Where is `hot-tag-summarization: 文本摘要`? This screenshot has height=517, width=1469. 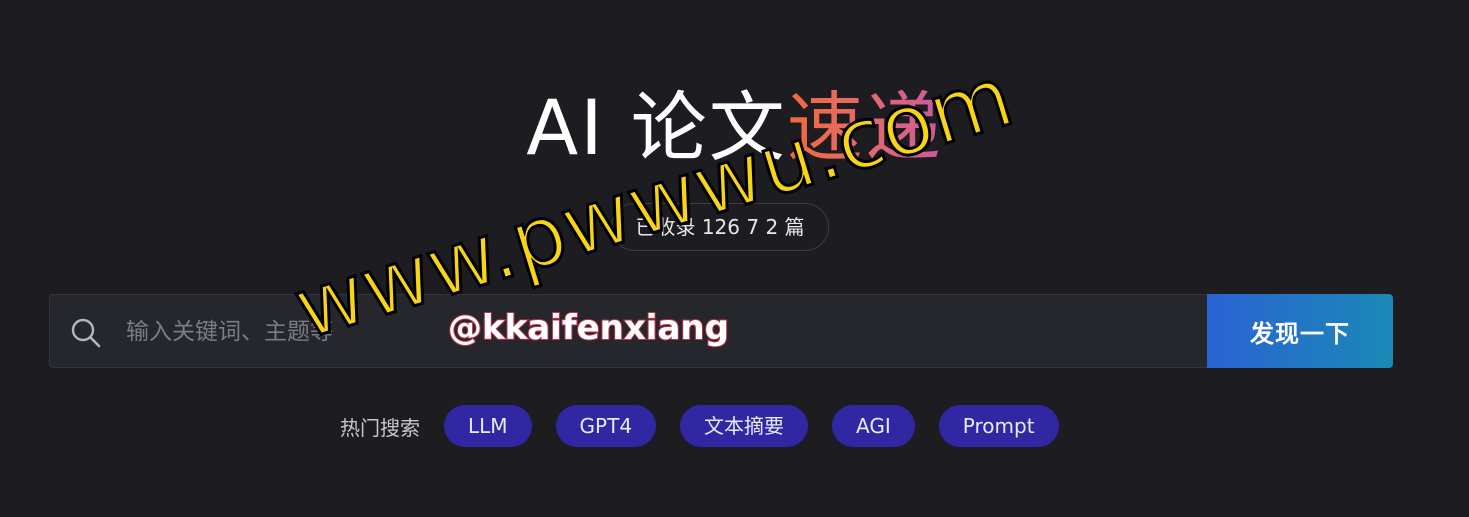
hot-tag-summarization: 文本摘要 is located at coordinates (744, 426).